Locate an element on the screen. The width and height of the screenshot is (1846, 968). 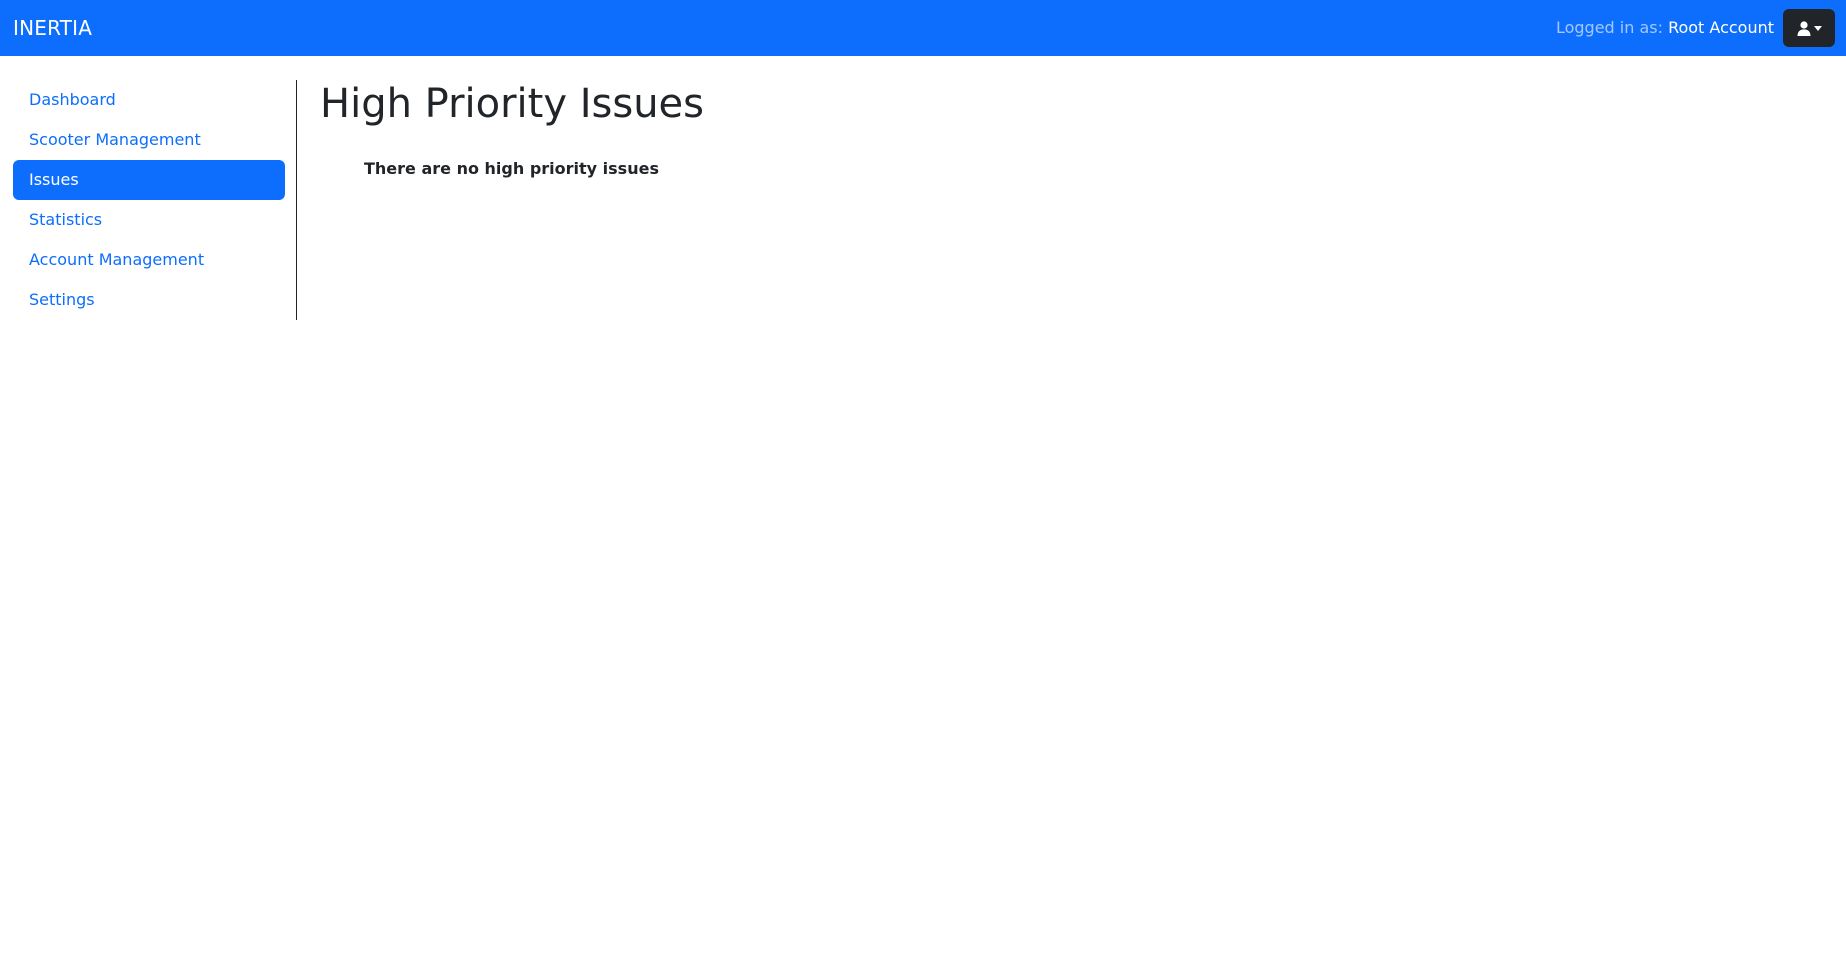
sidebar-item-issues: Issues is located at coordinates (149, 180).